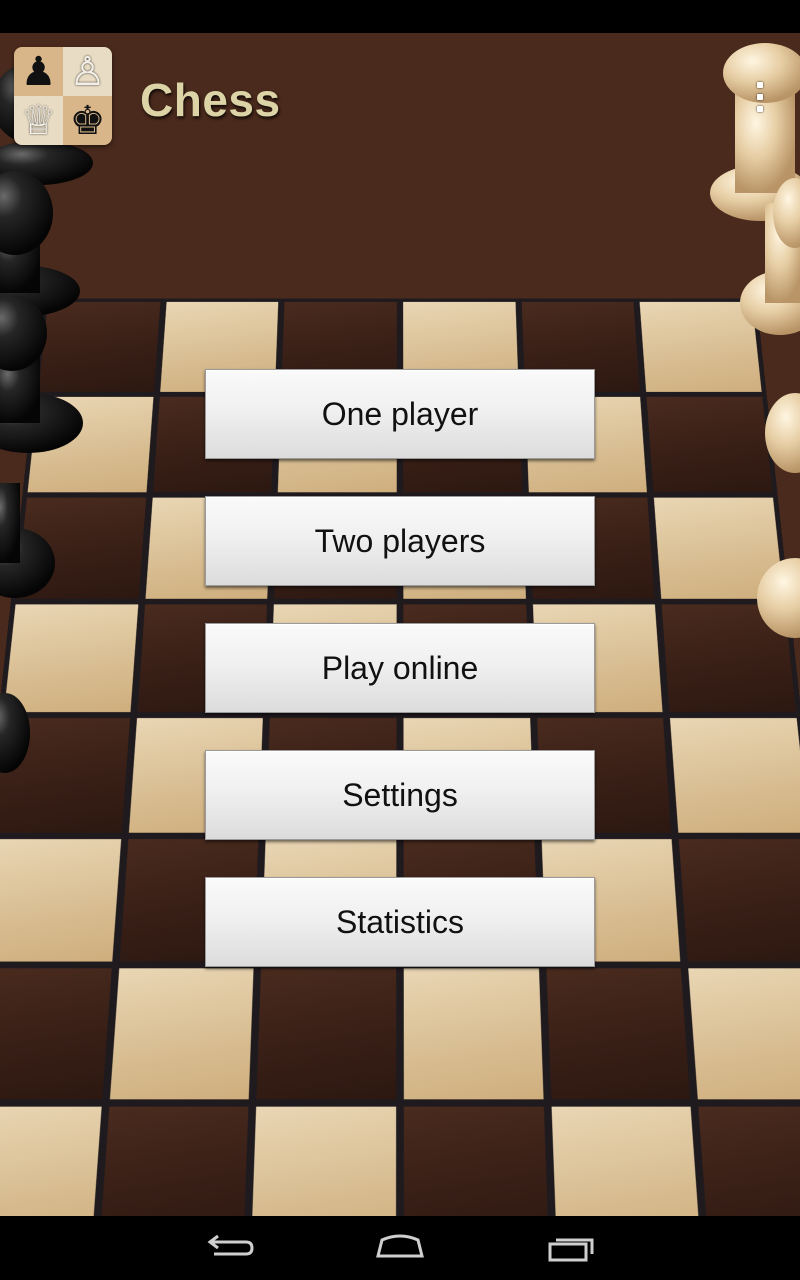 The height and width of the screenshot is (1280, 800). Describe the element at coordinates (210, 100) in the screenshot. I see `app-title: Chess` at that location.